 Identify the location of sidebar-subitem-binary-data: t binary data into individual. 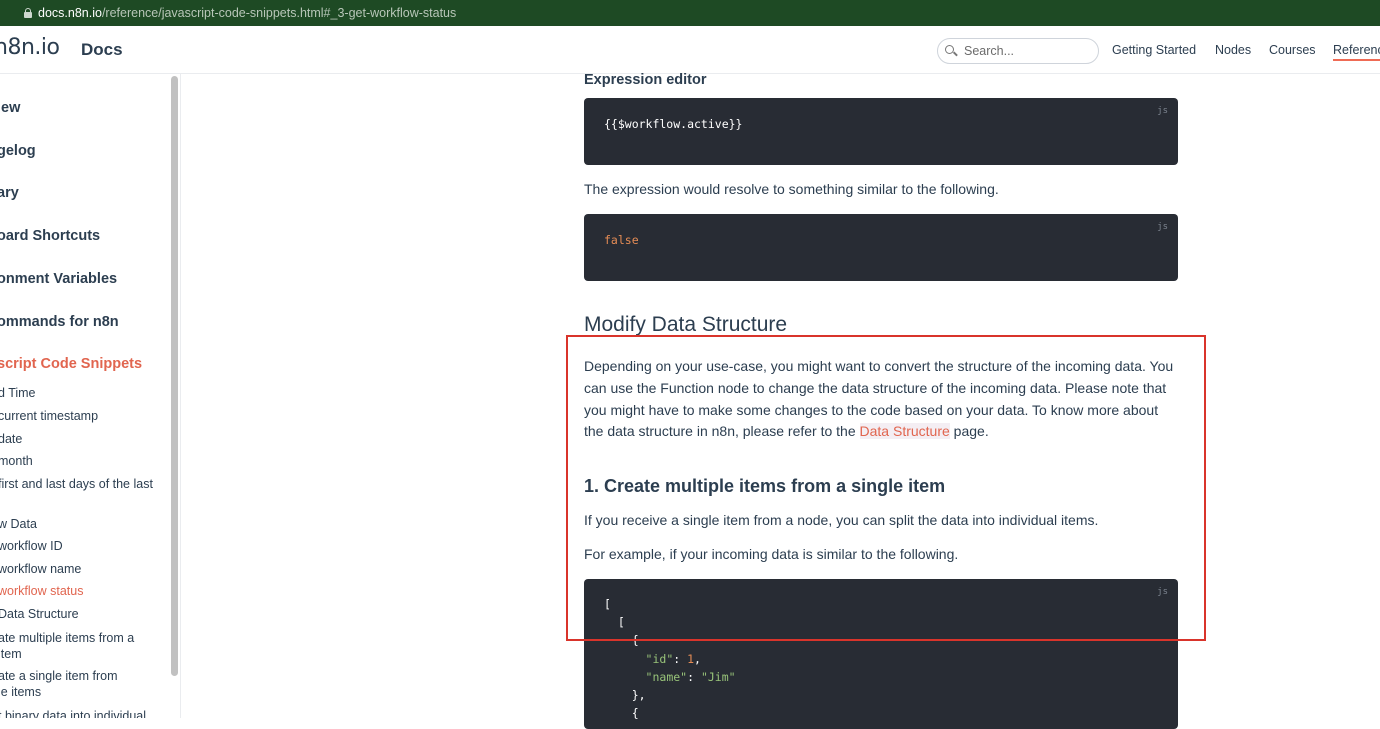
(73, 713).